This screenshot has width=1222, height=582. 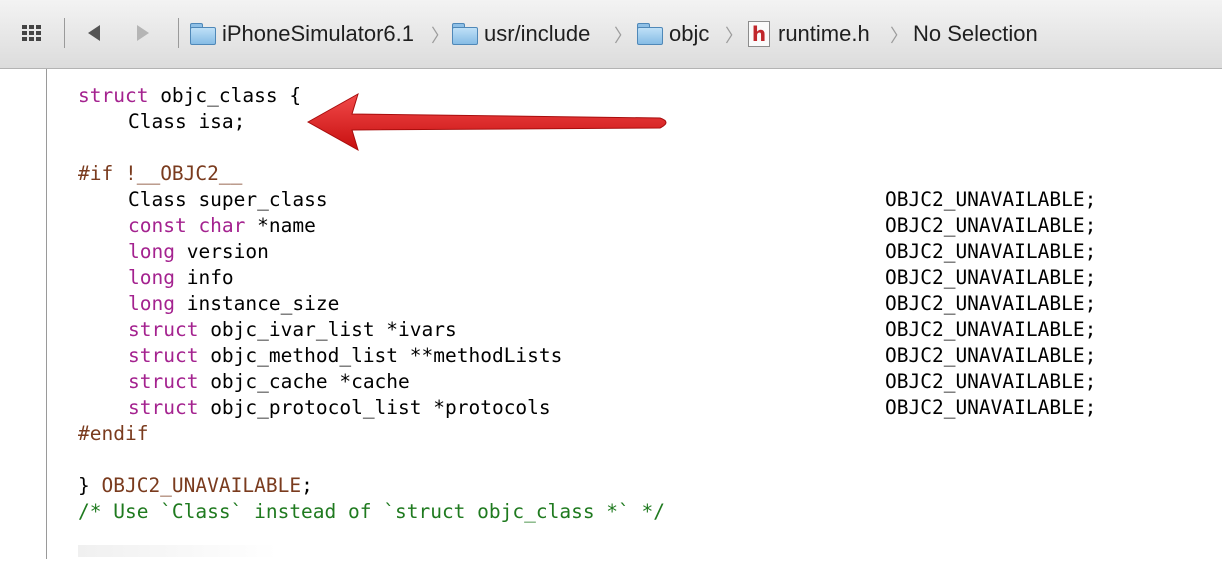 I want to click on breadcrumb-iphonesimulator: iPhoneSimulator6.1, so click(x=302, y=34).